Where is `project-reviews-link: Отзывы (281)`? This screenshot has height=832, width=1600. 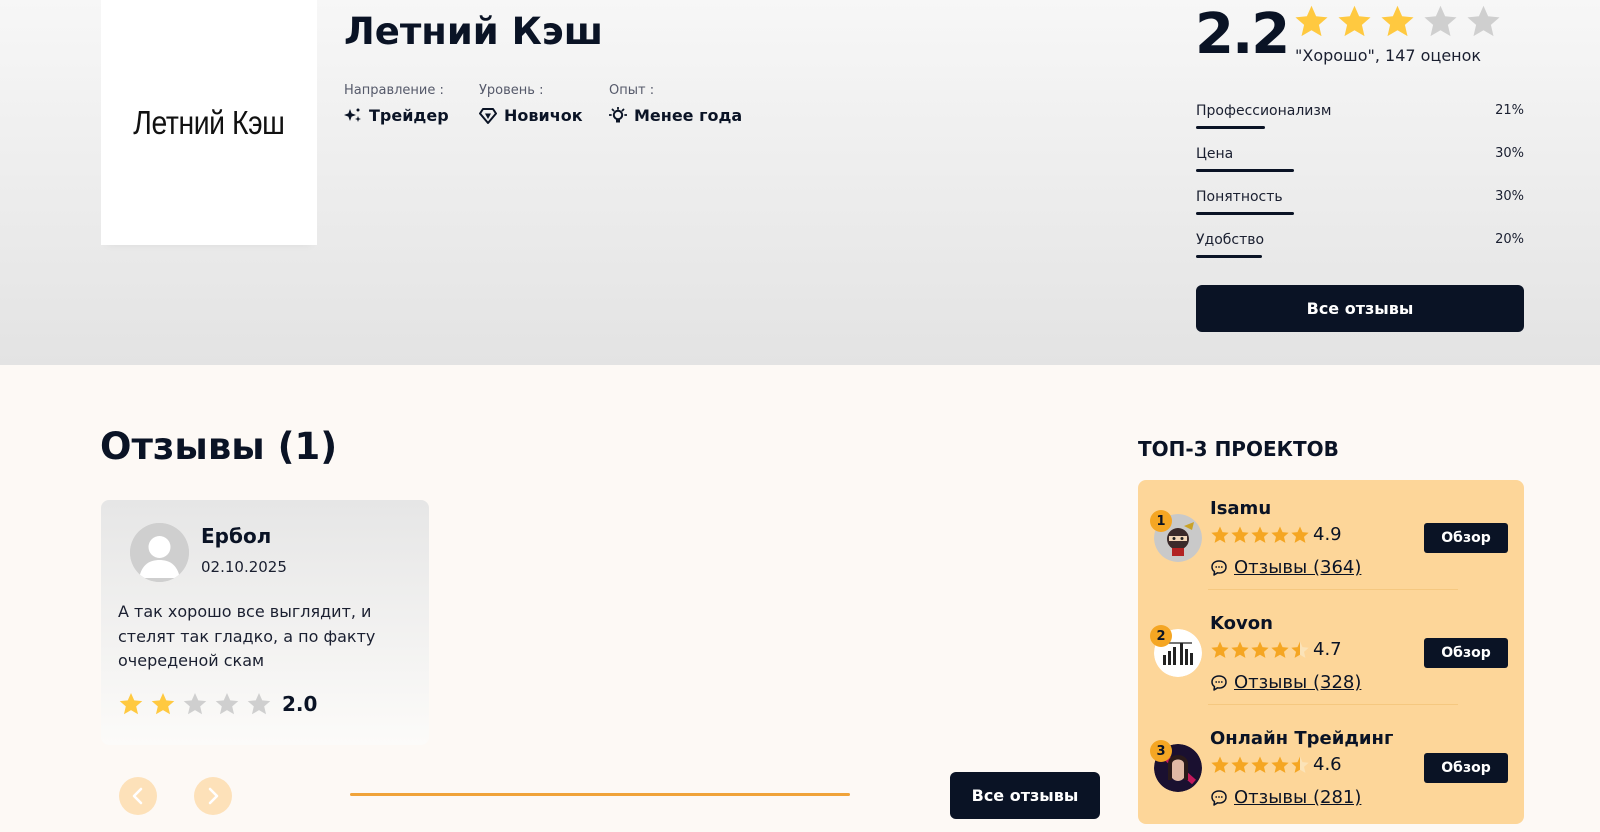 project-reviews-link: Отзывы (281) is located at coordinates (1297, 797).